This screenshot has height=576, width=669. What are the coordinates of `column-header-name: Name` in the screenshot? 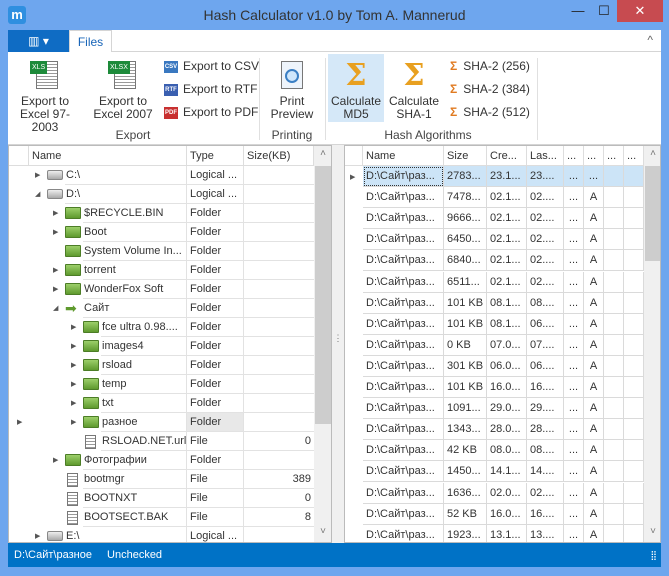 It's located at (108, 156).